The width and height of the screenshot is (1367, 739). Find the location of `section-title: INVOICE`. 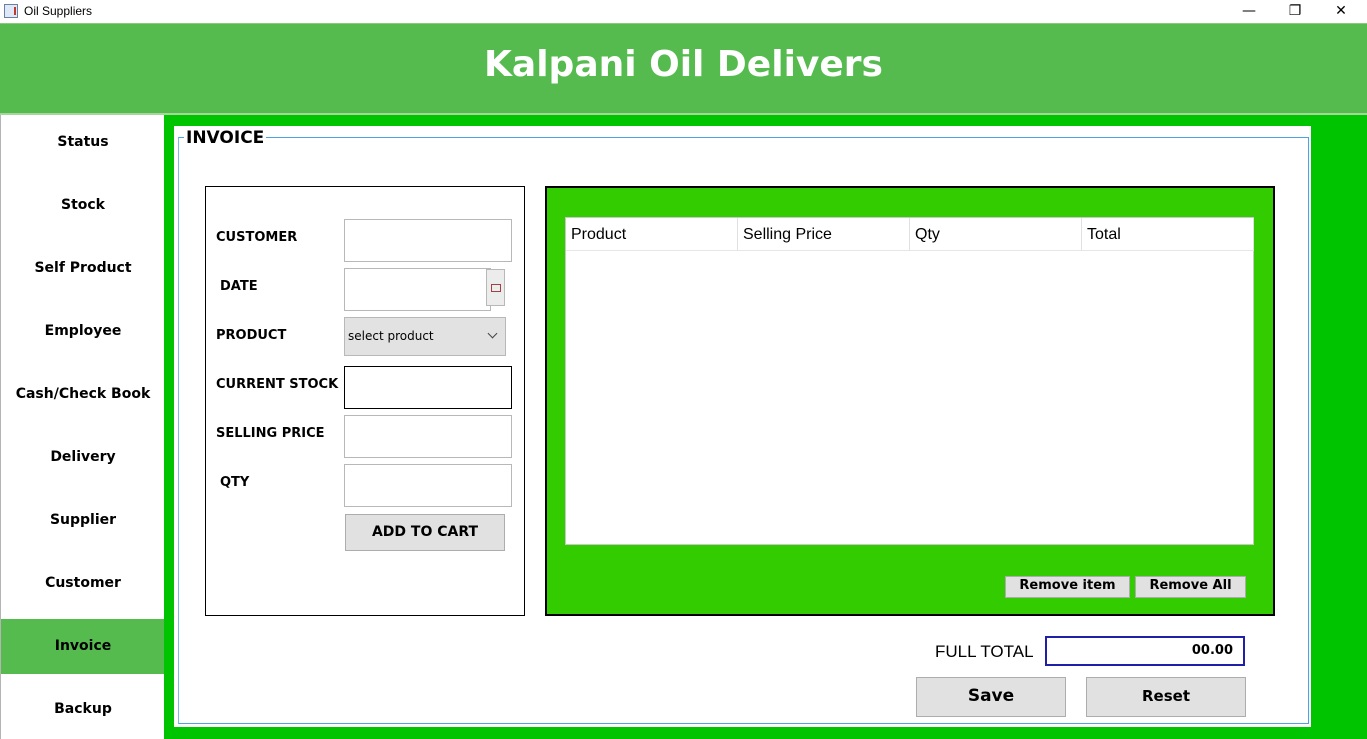

section-title: INVOICE is located at coordinates (225, 138).